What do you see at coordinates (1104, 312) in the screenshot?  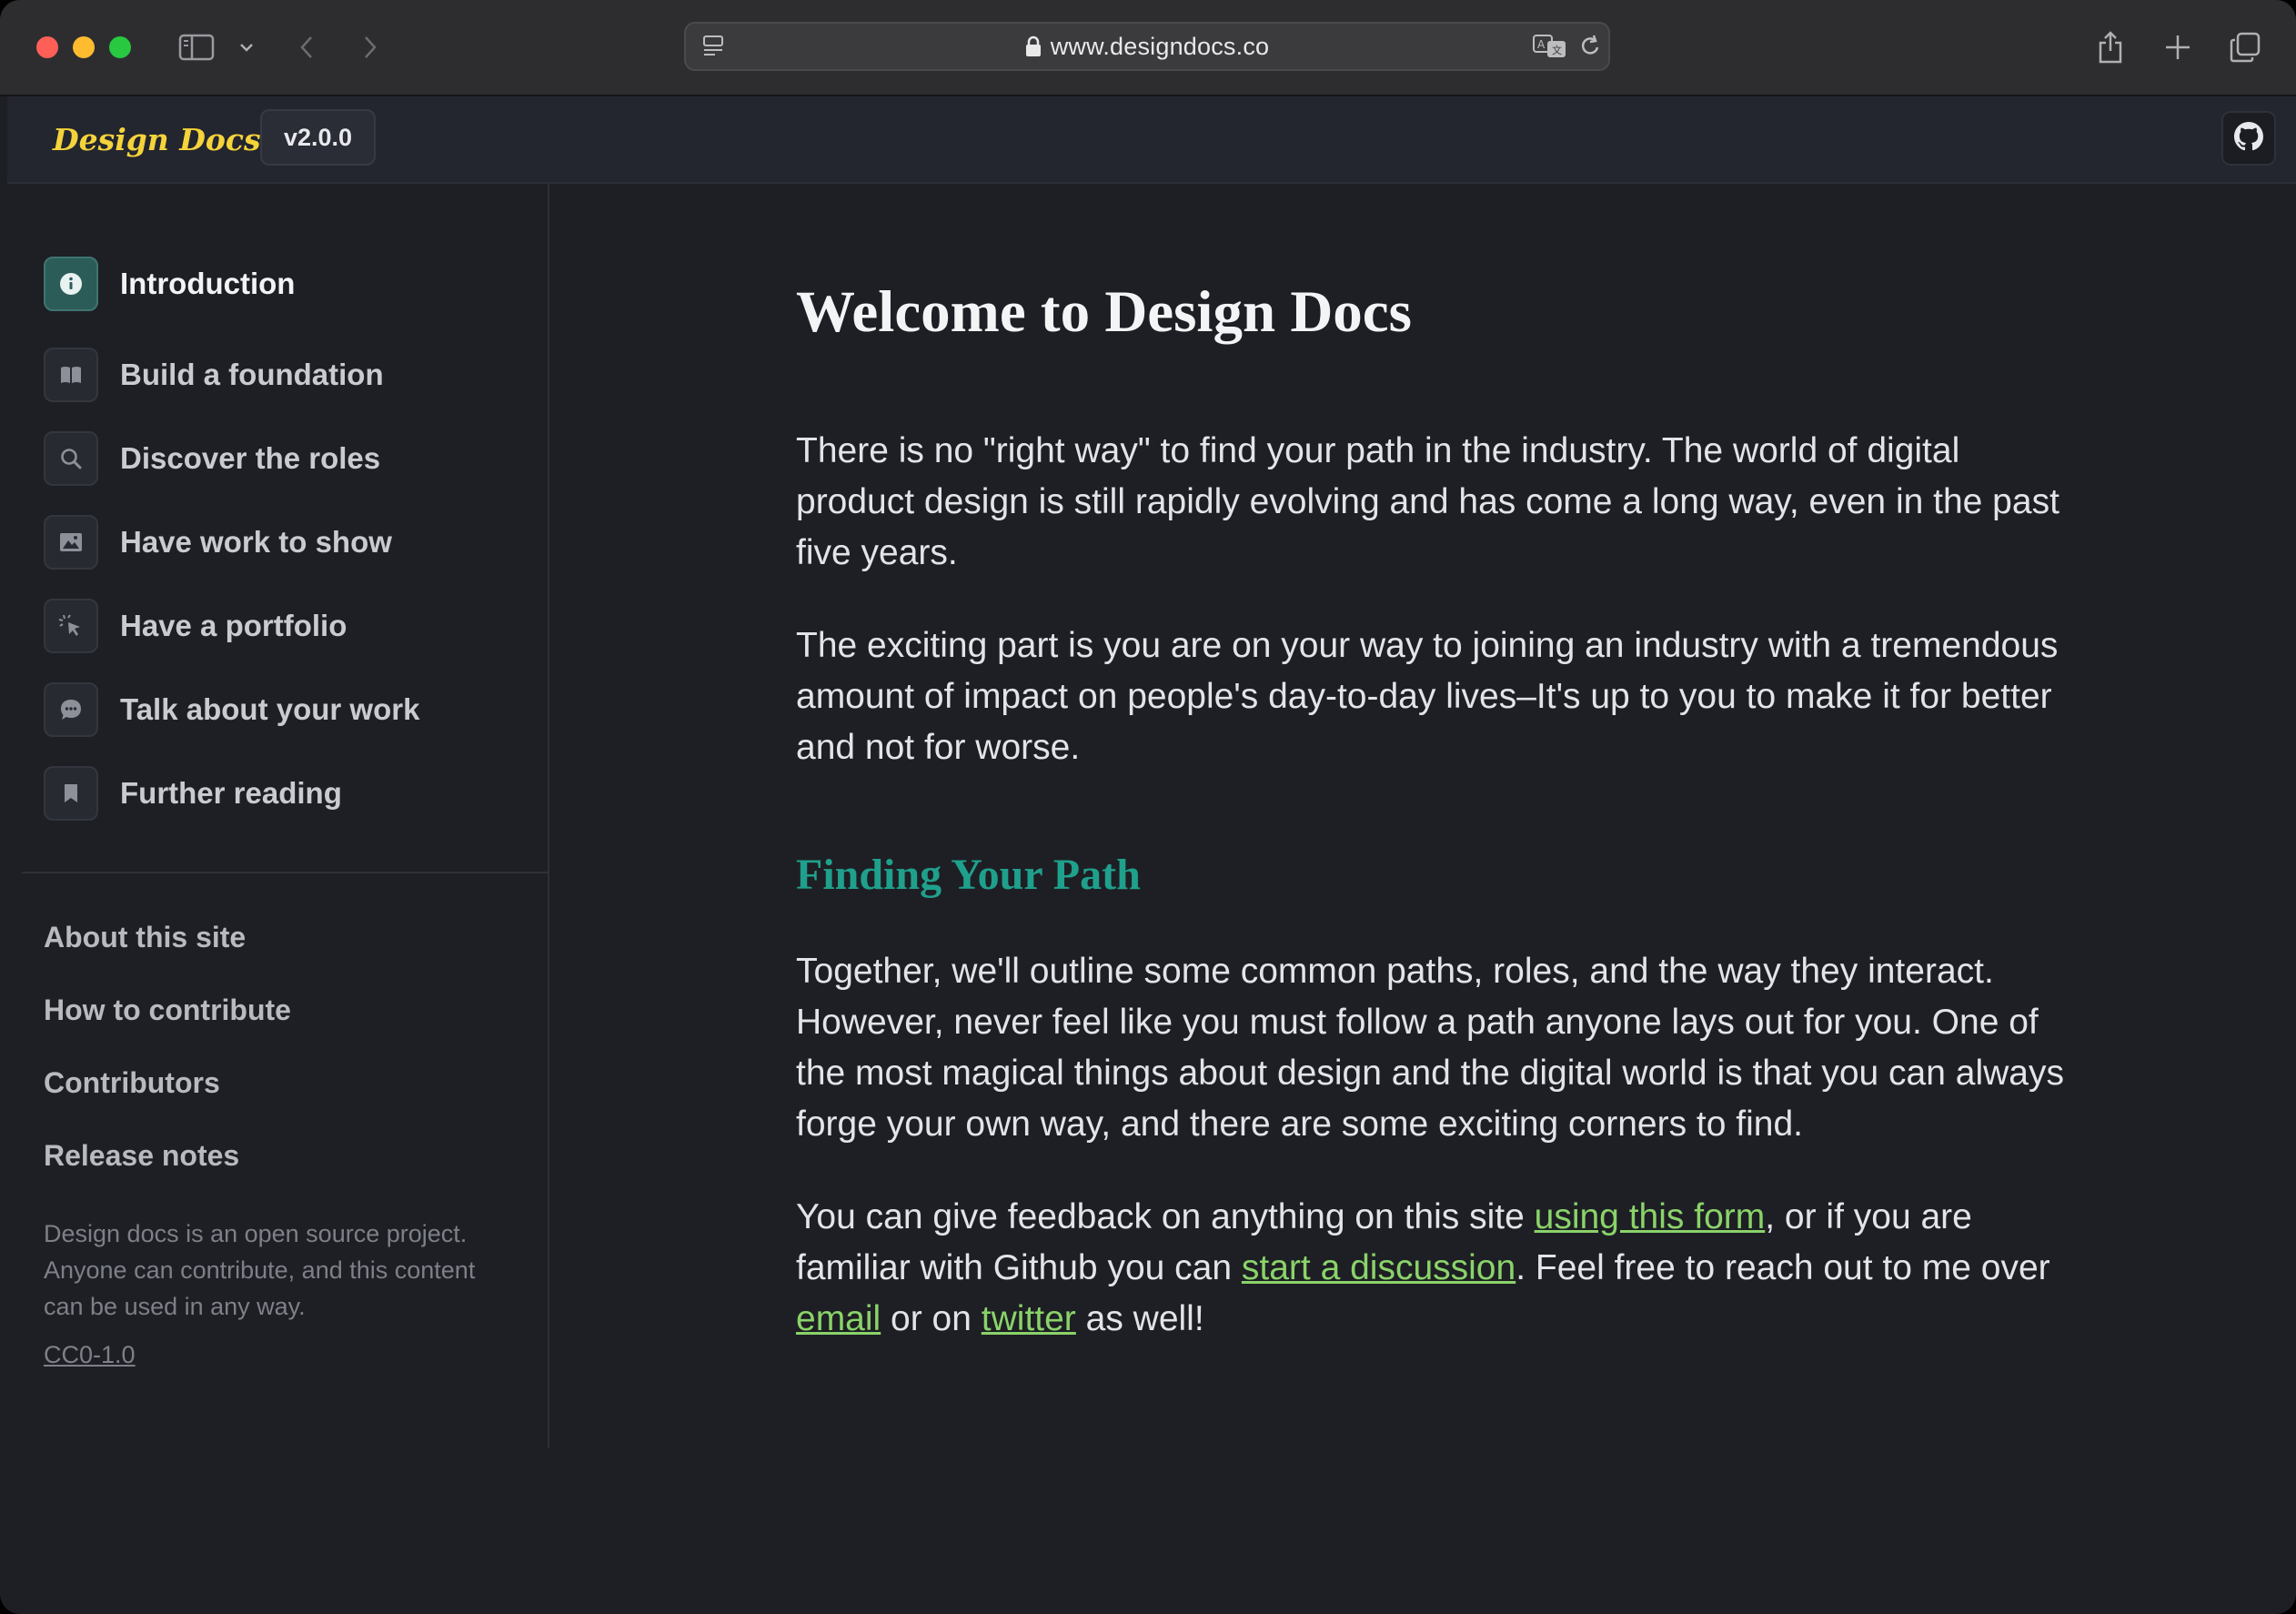 I see `page-title: Welcome to Design Docs` at bounding box center [1104, 312].